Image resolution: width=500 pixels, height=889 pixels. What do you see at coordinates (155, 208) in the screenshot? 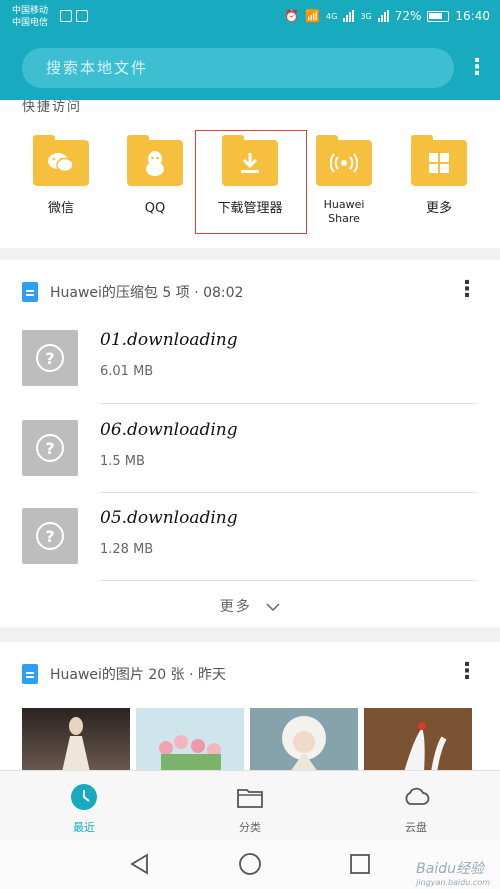
I see `quick-item-label: QQ` at bounding box center [155, 208].